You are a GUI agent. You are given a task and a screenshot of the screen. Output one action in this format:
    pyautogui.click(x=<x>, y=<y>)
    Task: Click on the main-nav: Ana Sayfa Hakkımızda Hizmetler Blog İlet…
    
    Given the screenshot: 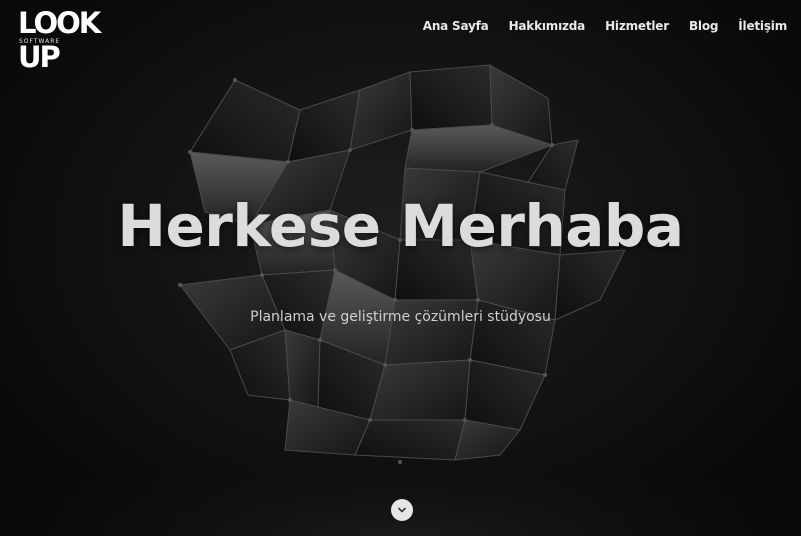 What is the action you would take?
    pyautogui.click(x=600, y=26)
    